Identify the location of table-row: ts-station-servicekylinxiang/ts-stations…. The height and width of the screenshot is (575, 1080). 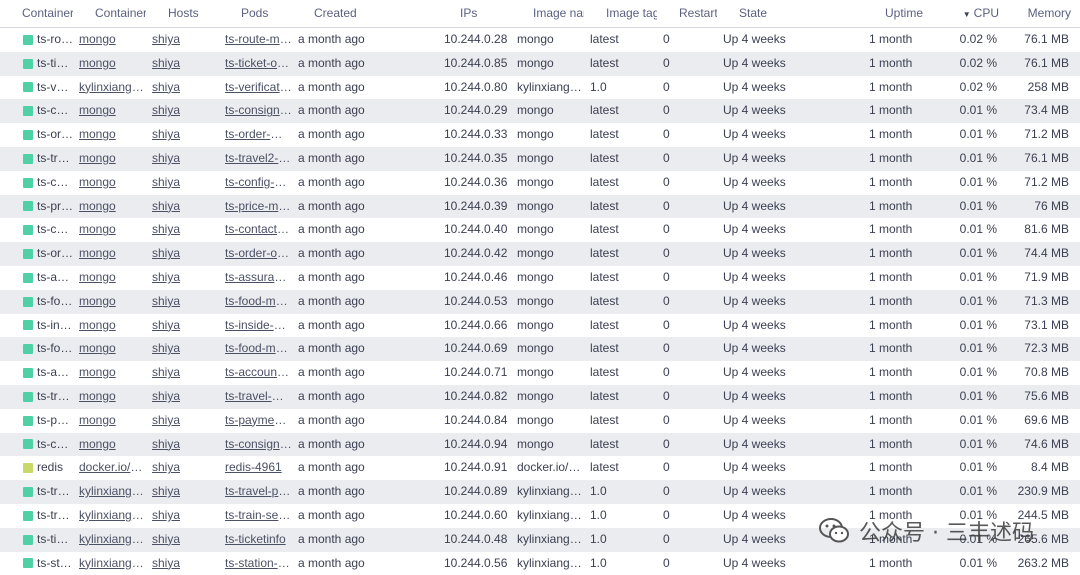
(540, 563).